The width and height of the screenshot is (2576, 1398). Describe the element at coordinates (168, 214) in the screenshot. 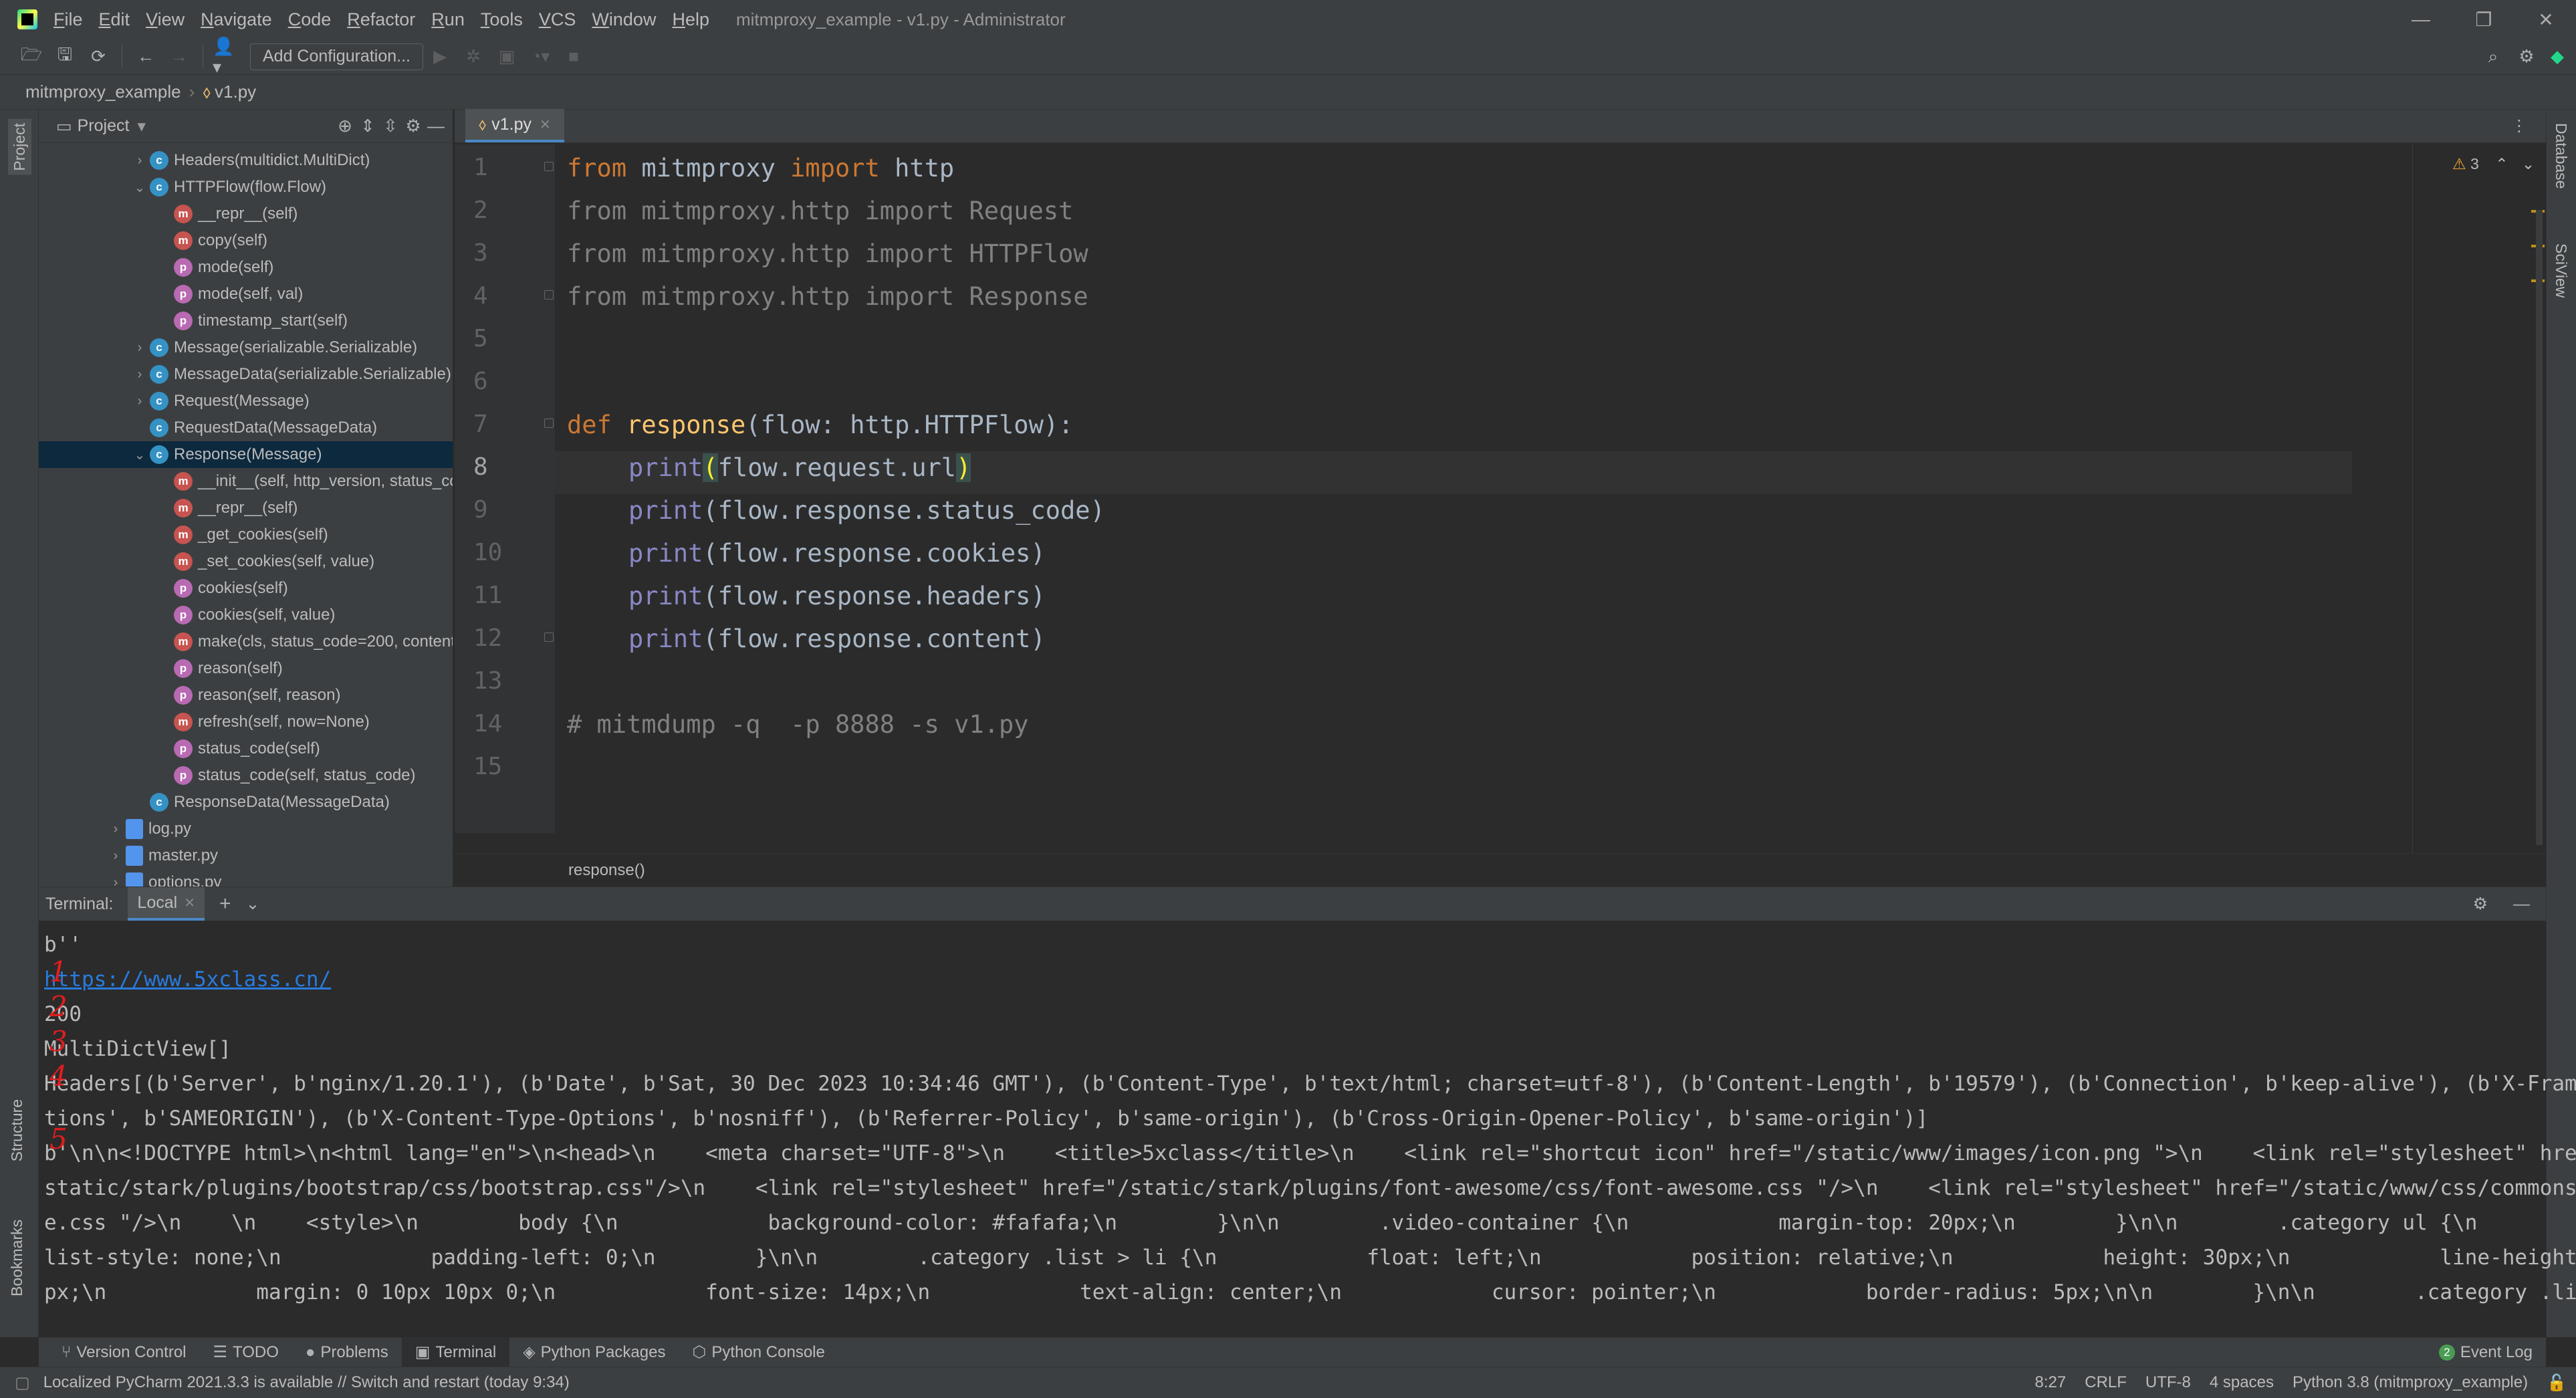

I see `tree-item: m __repr__(self)` at that location.